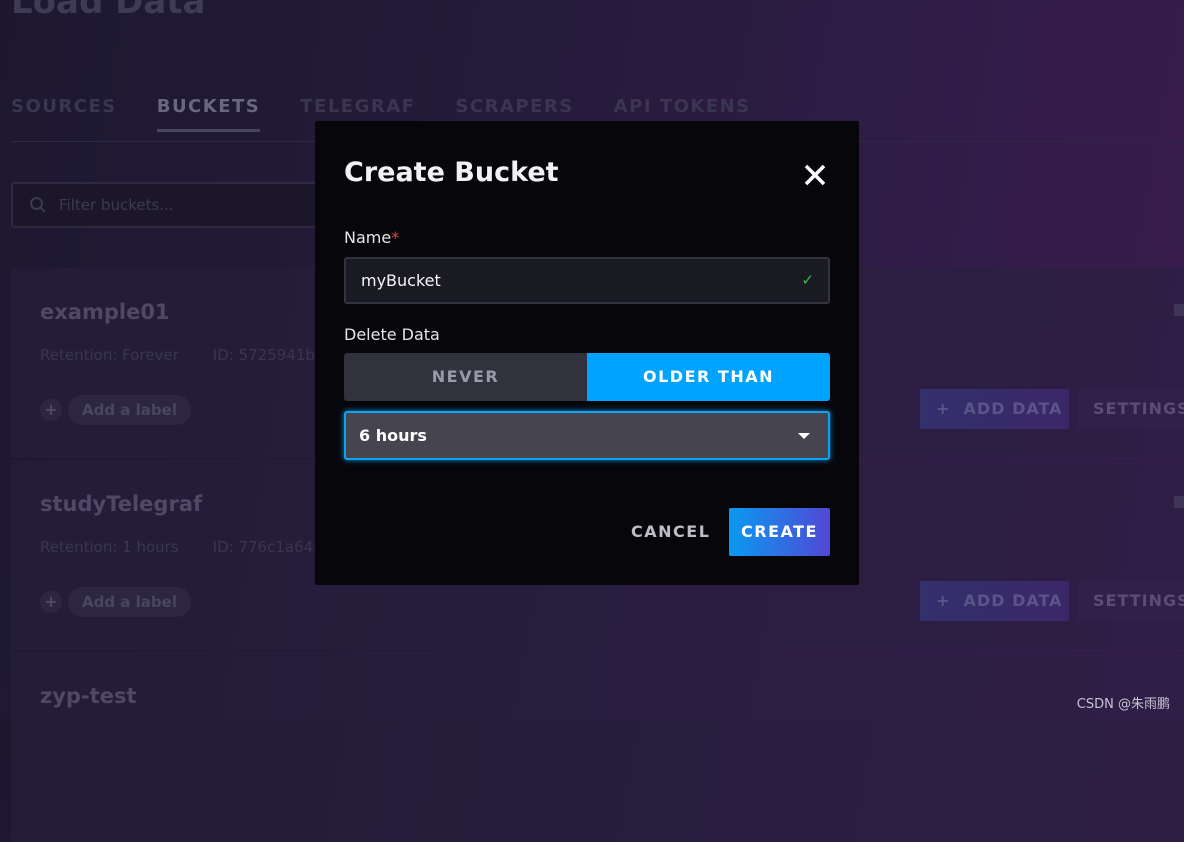 The width and height of the screenshot is (1184, 842). What do you see at coordinates (64, 114) in the screenshot?
I see `tab-sources: SOURCES` at bounding box center [64, 114].